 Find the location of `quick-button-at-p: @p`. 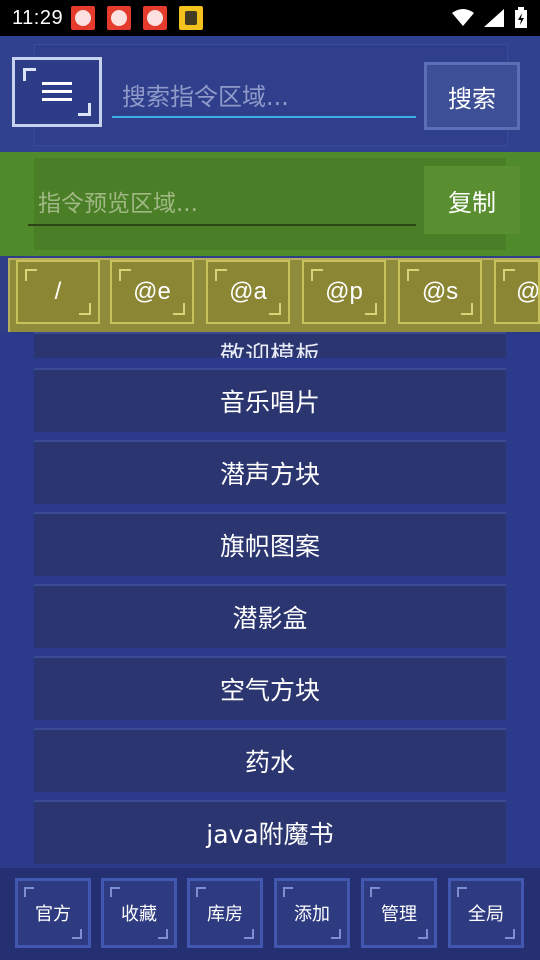

quick-button-at-p: @p is located at coordinates (344, 292).